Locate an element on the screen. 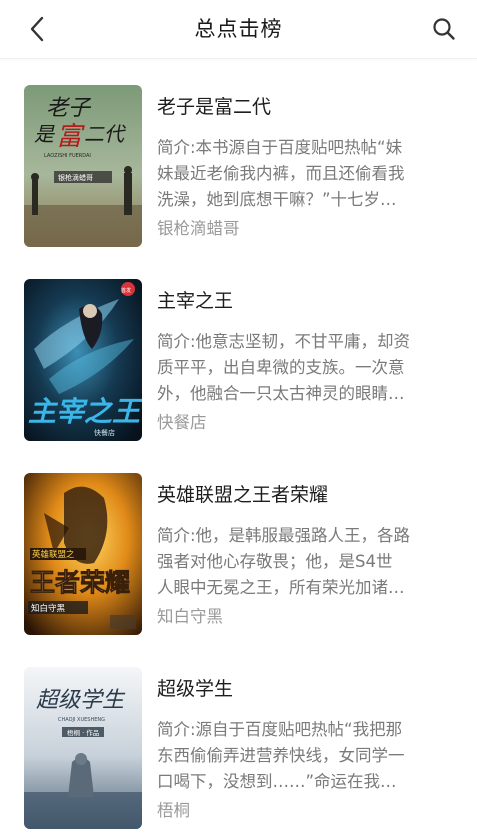 The width and height of the screenshot is (477, 837). search-icon is located at coordinates (444, 29).